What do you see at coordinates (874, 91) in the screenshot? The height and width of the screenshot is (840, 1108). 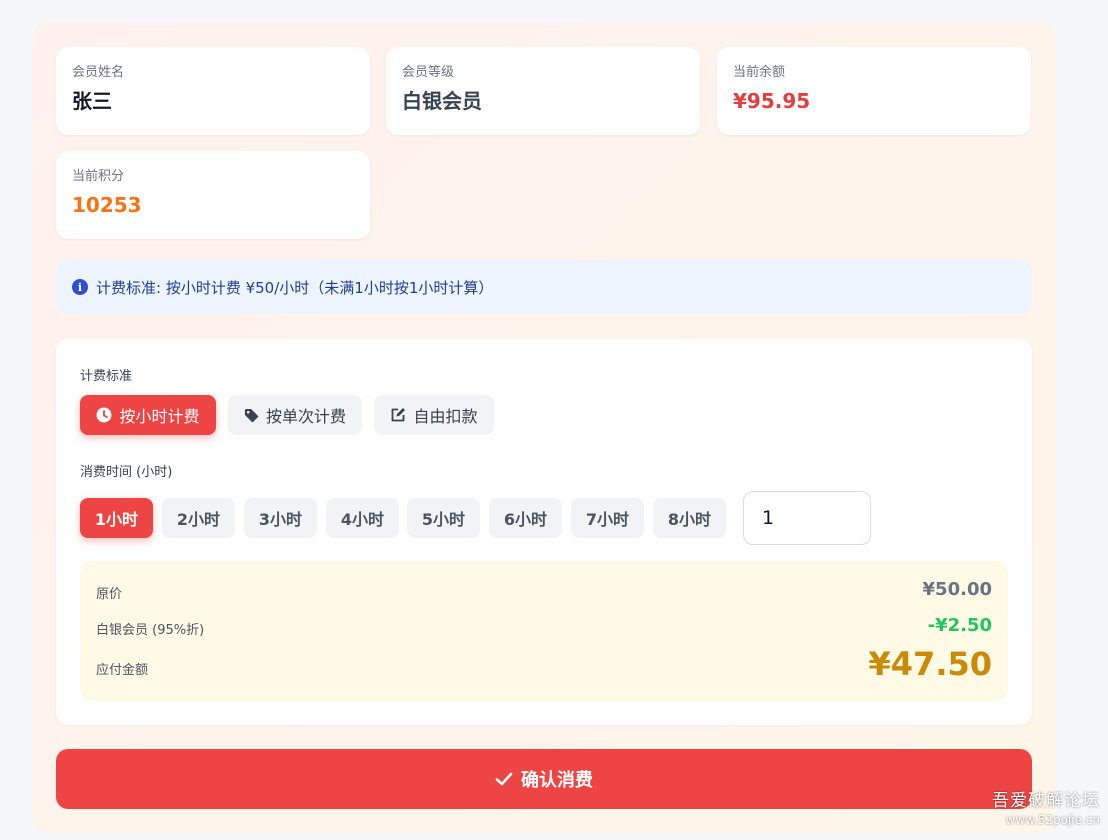 I see `member-balance-card: 当前余额 ¥95.95` at bounding box center [874, 91].